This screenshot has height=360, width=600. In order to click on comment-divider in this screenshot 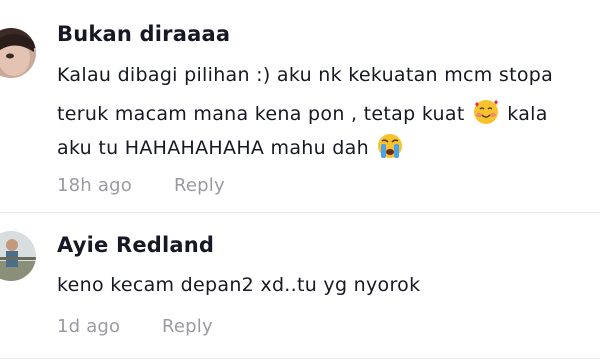, I will do `click(300, 358)`.